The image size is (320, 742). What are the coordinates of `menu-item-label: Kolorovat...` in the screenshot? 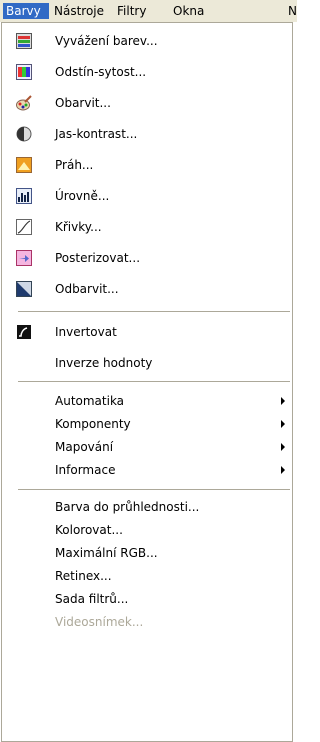 It's located at (89, 530).